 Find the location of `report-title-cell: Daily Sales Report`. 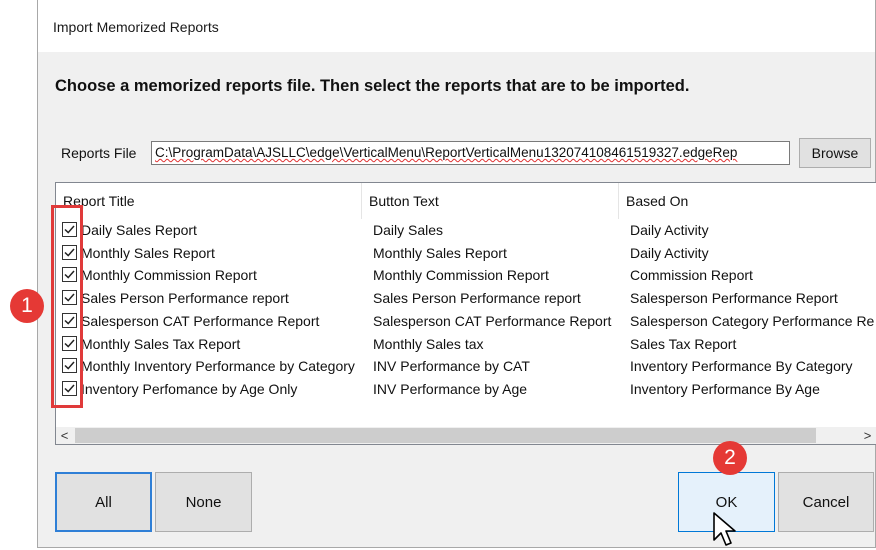

report-title-cell: Daily Sales Report is located at coordinates (139, 230).